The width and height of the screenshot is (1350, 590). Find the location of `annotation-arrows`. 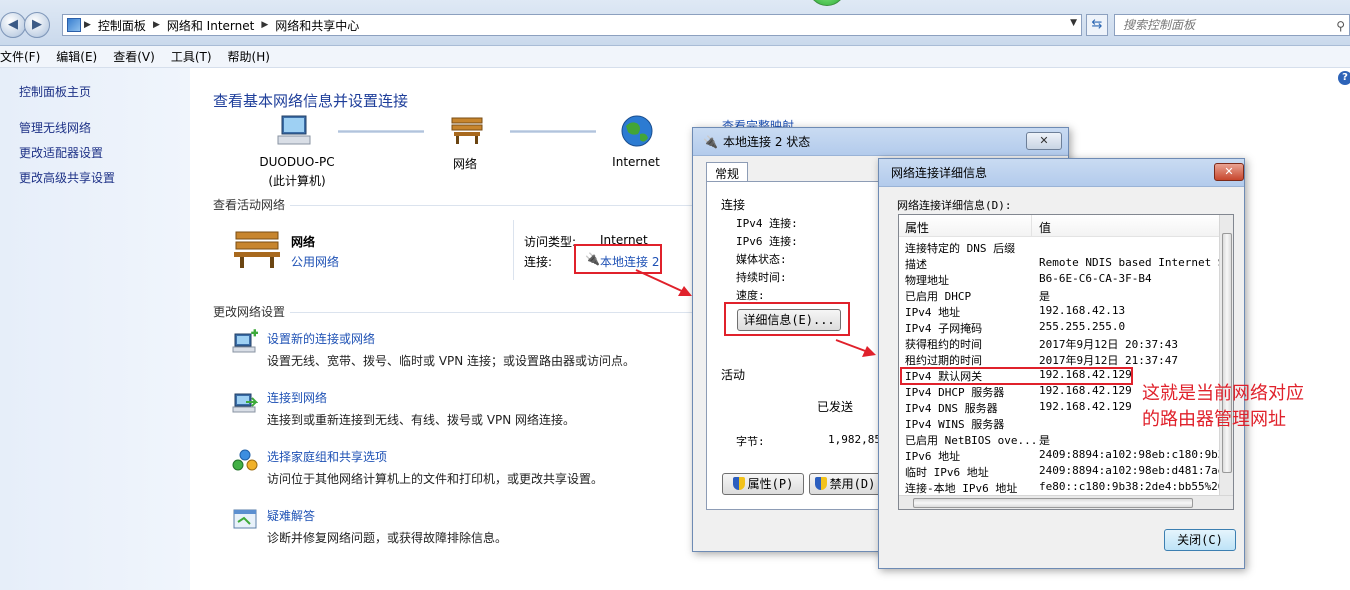

annotation-arrows is located at coordinates (755, 313).